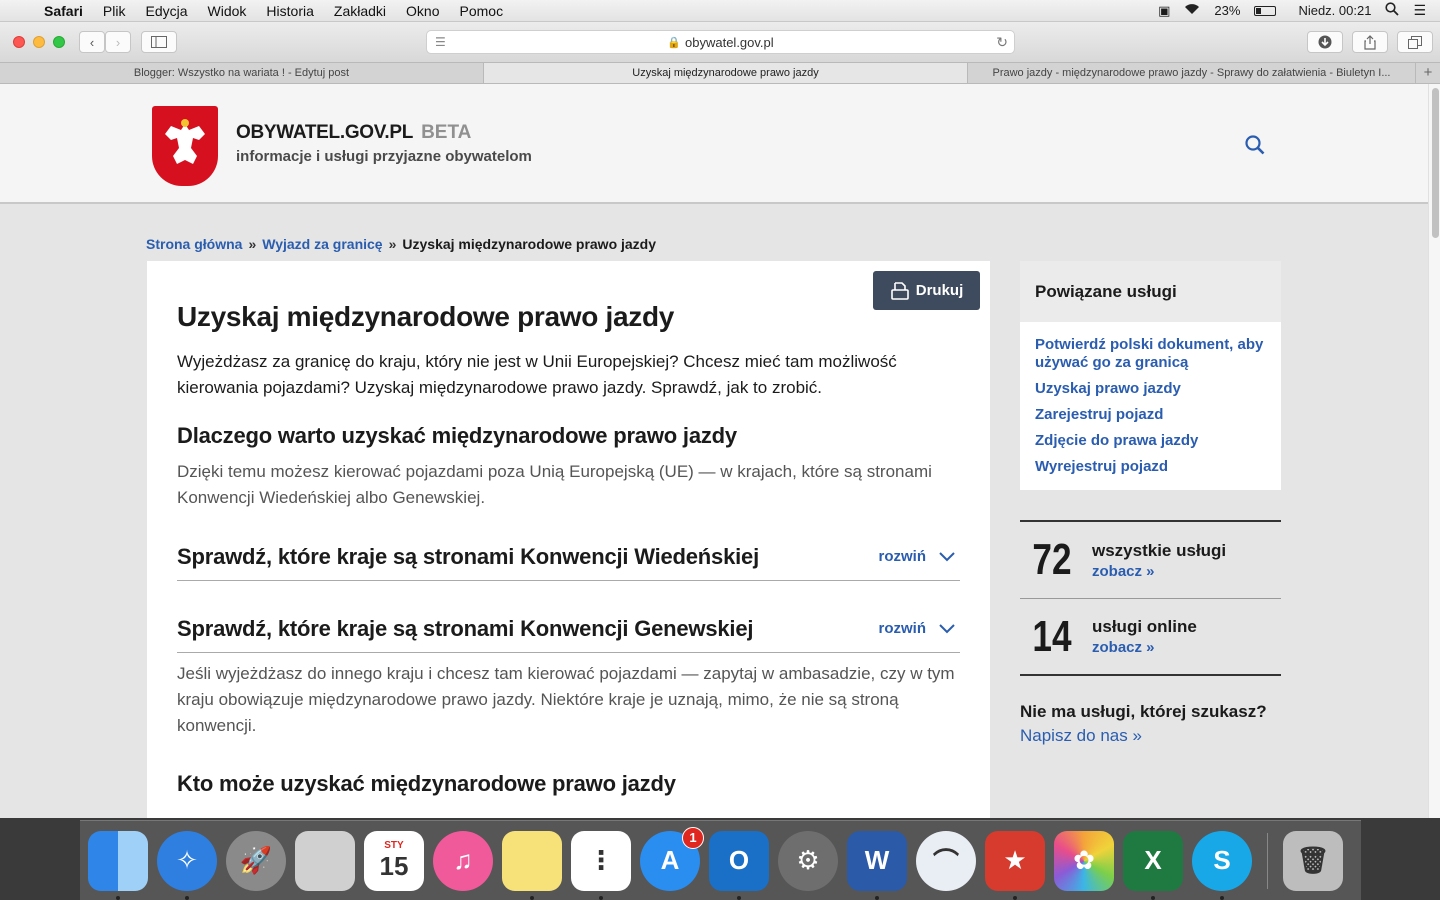 The width and height of the screenshot is (1440, 900). What do you see at coordinates (947, 628) in the screenshot?
I see `chevron-down-icon` at bounding box center [947, 628].